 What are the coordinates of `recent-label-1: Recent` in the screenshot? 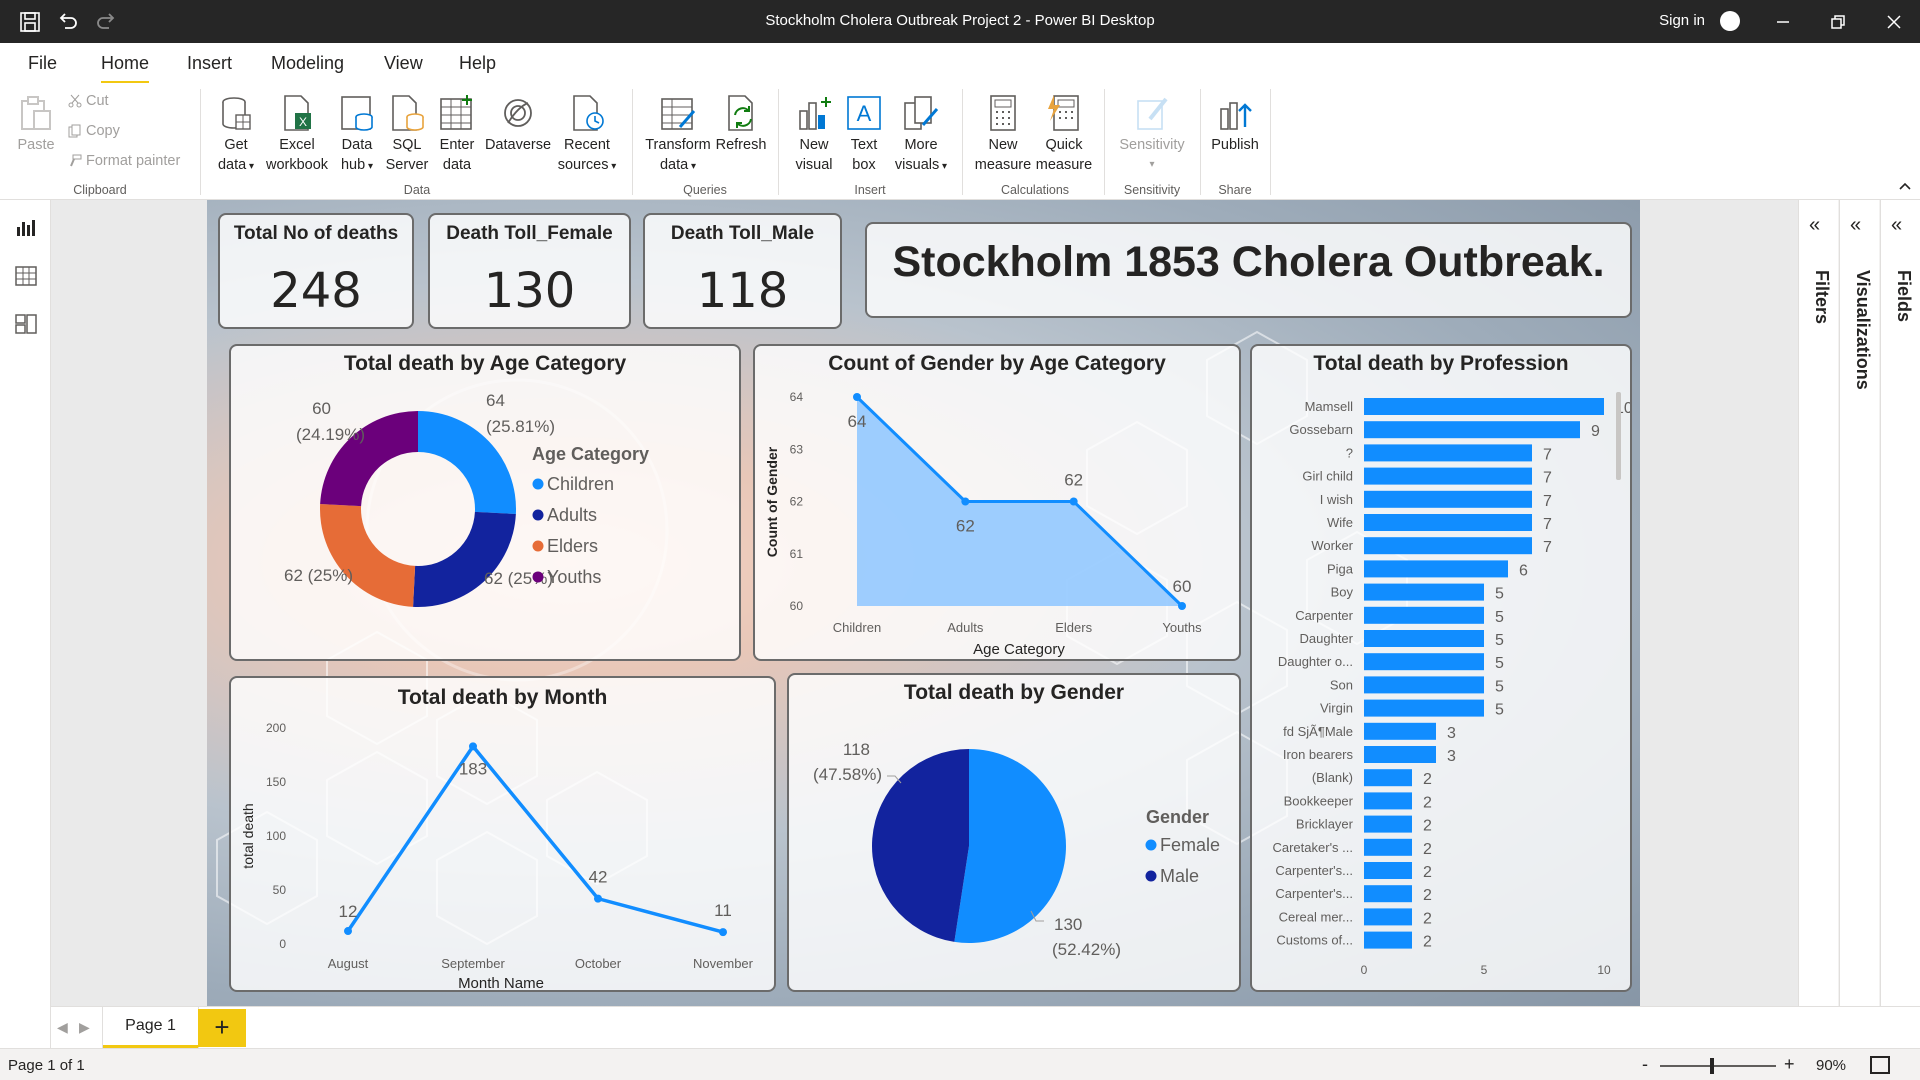 It's located at (587, 145).